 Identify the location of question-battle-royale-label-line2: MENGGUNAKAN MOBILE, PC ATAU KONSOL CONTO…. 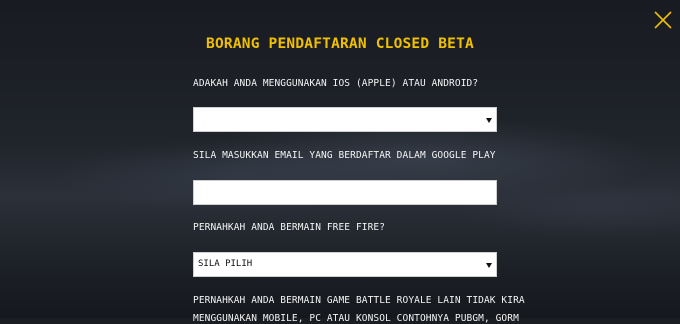
(356, 318).